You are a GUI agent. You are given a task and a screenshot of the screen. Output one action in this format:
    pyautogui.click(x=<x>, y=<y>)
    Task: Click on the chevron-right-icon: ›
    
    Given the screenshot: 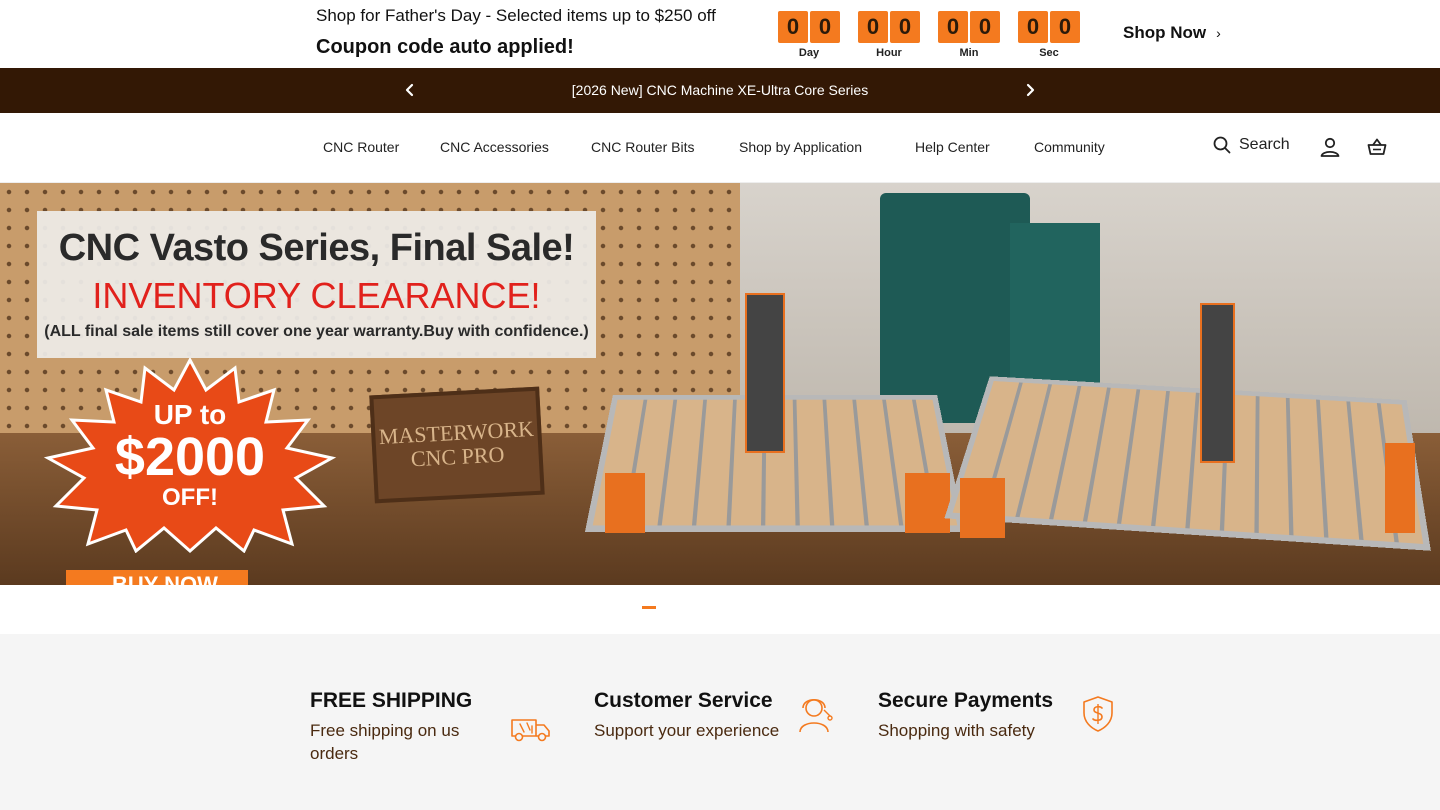 What is the action you would take?
    pyautogui.click(x=1218, y=33)
    